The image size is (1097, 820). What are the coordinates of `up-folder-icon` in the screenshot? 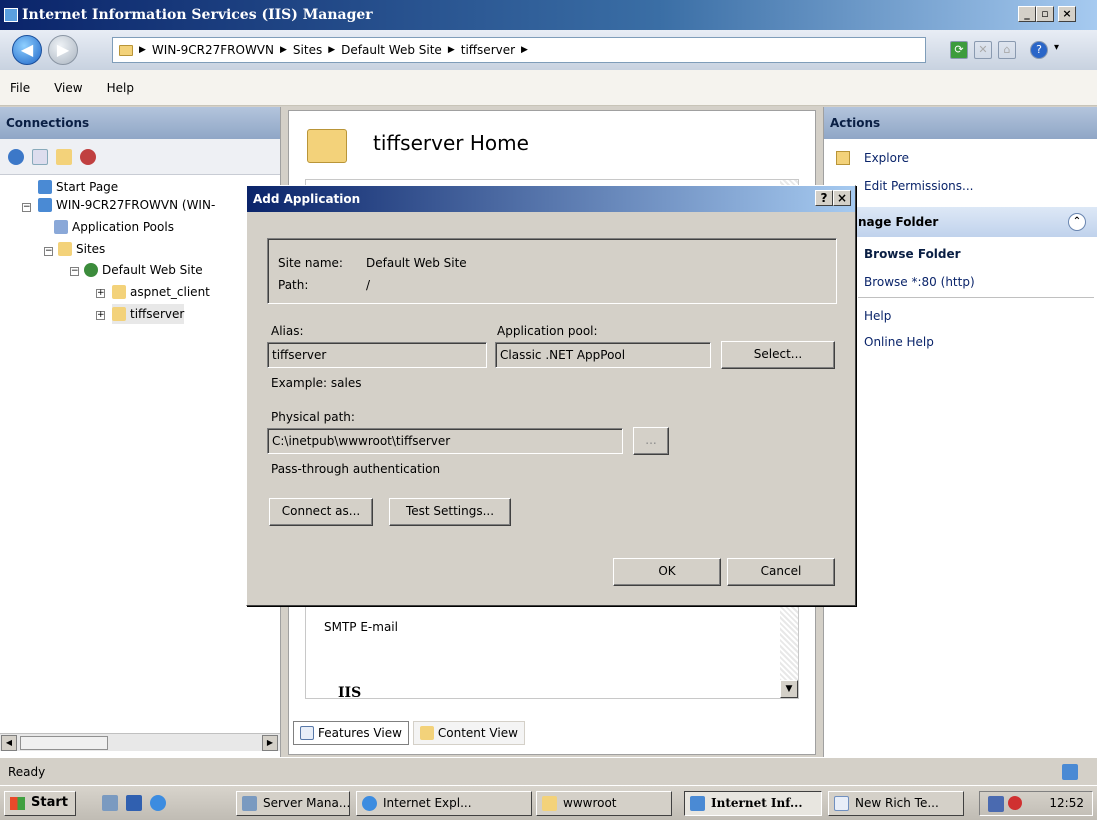 It's located at (64, 156).